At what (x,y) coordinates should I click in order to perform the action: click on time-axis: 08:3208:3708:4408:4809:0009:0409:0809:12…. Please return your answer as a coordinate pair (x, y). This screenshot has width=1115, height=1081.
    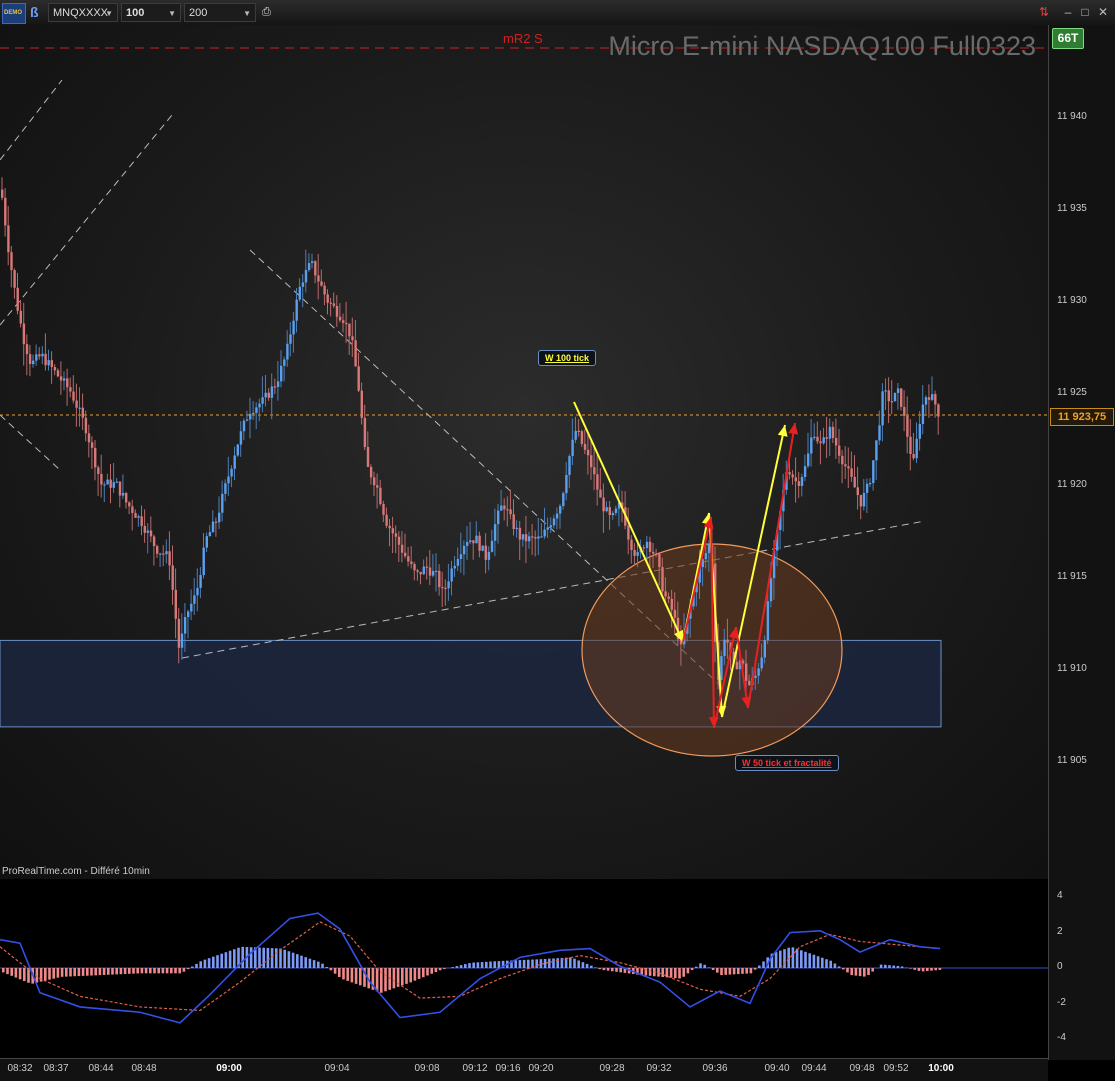
    Looking at the image, I should click on (524, 1069).